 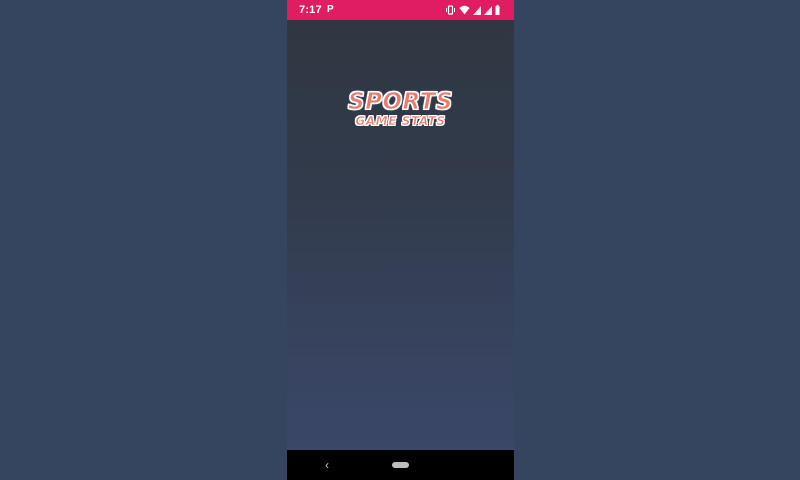 What do you see at coordinates (327, 465) in the screenshot?
I see `back-icon: ‹` at bounding box center [327, 465].